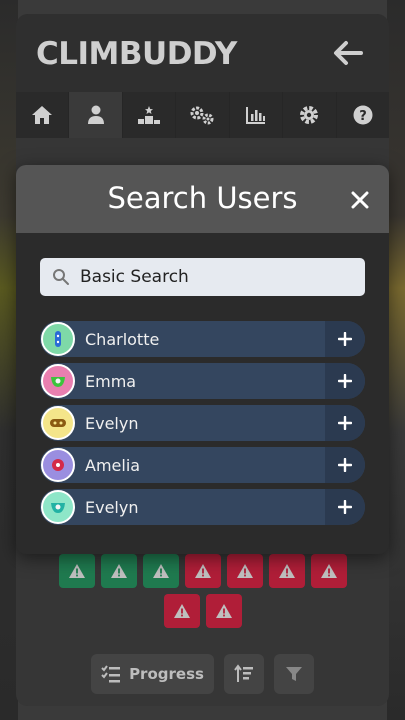  I want to click on user-row: Charlotte, so click(202, 339).